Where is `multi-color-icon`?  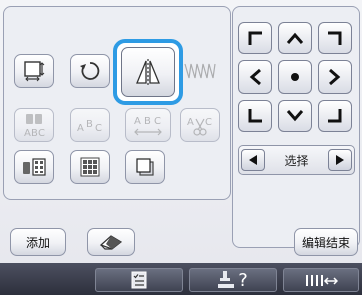 multi-color-icon is located at coordinates (90, 167).